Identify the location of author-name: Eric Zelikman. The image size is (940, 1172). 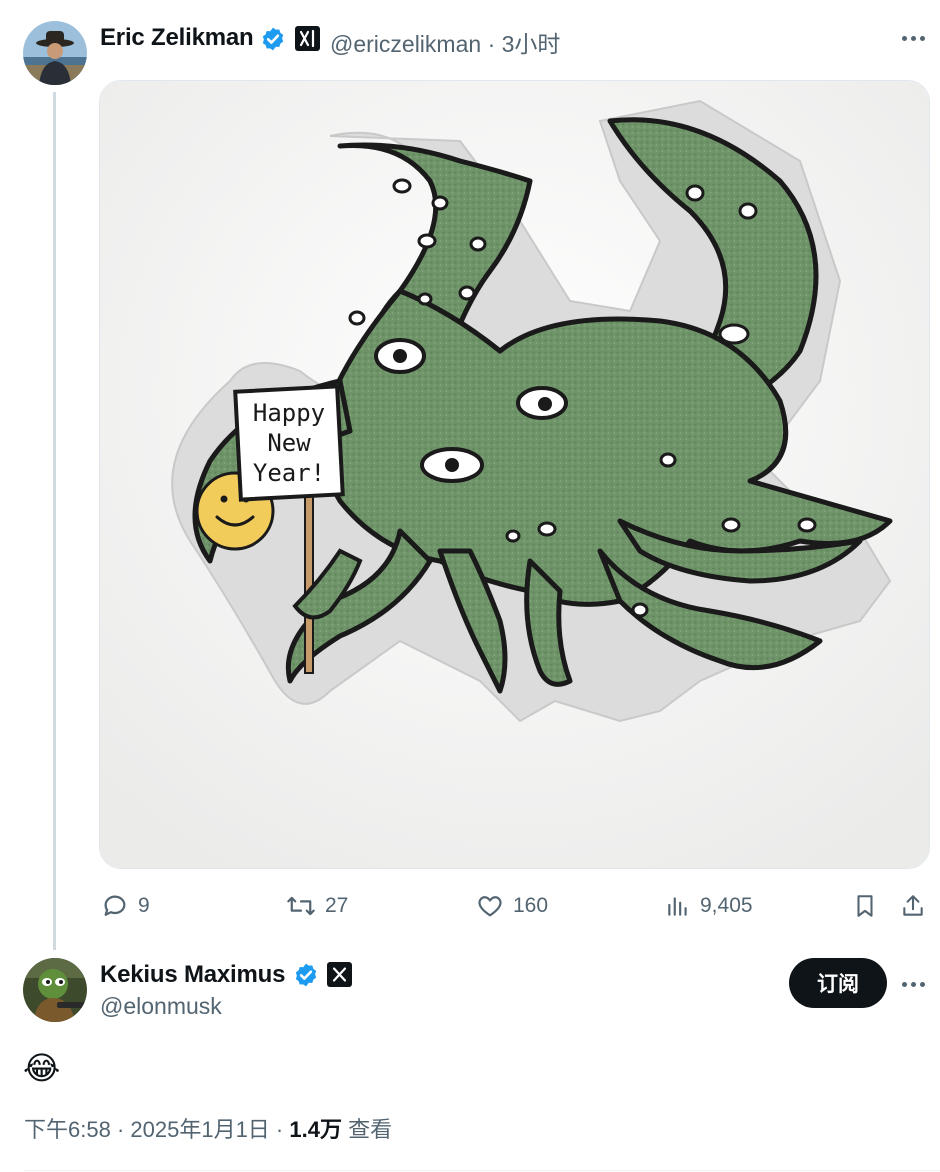
(177, 38).